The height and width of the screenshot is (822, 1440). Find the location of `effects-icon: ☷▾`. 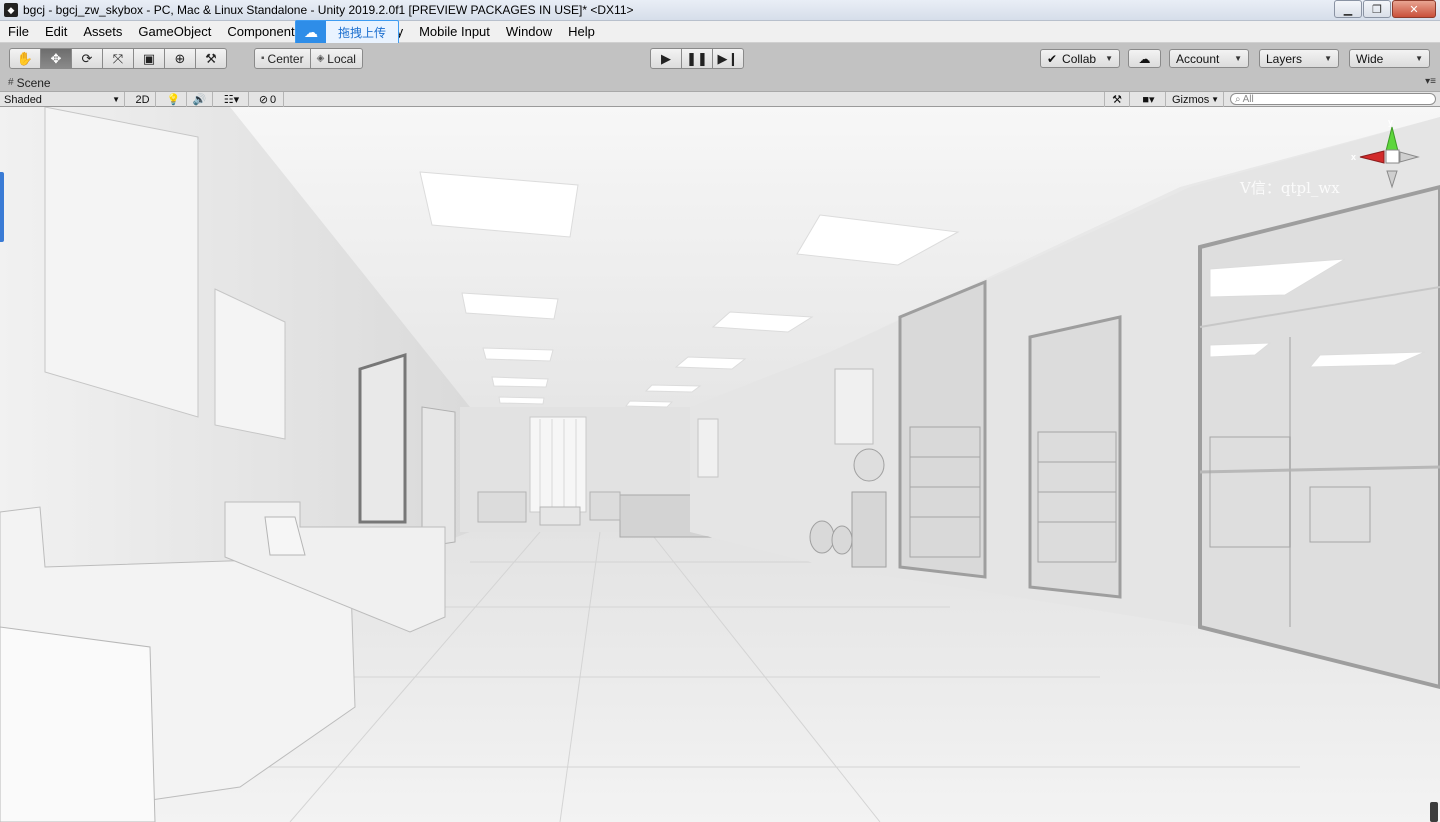

effects-icon: ☷▾ is located at coordinates (231, 100).